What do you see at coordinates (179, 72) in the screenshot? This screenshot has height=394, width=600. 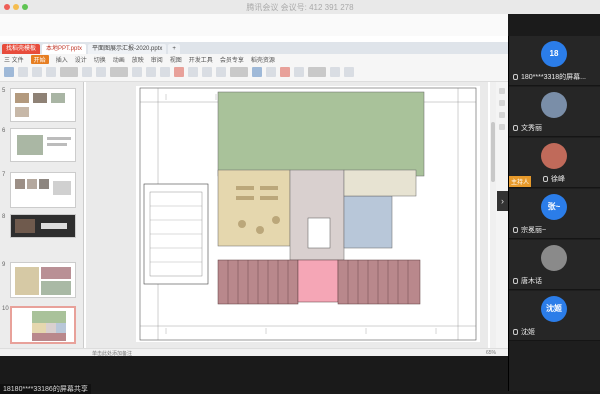 I see `font-color-icon` at bounding box center [179, 72].